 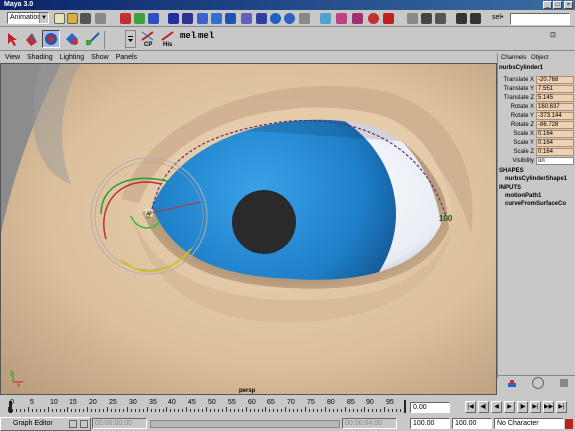 I want to click on save-scene-icon, so click(x=85, y=18).